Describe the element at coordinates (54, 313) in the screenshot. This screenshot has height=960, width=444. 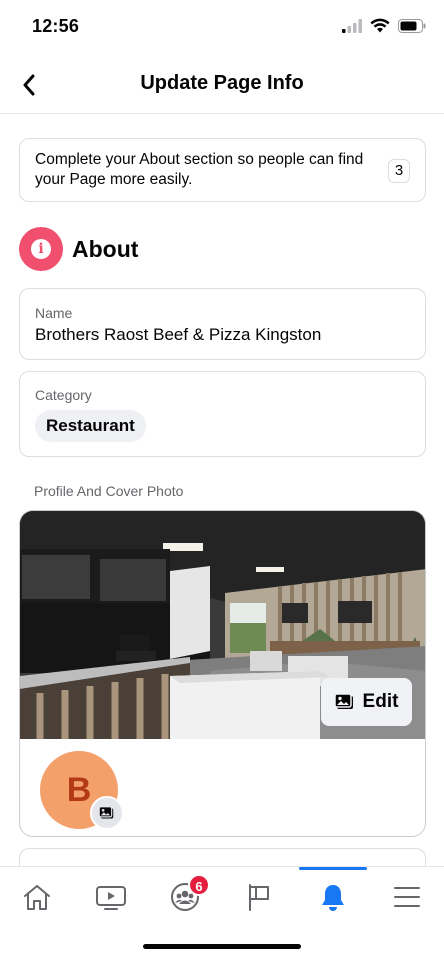
I see `name-label: Name` at that location.